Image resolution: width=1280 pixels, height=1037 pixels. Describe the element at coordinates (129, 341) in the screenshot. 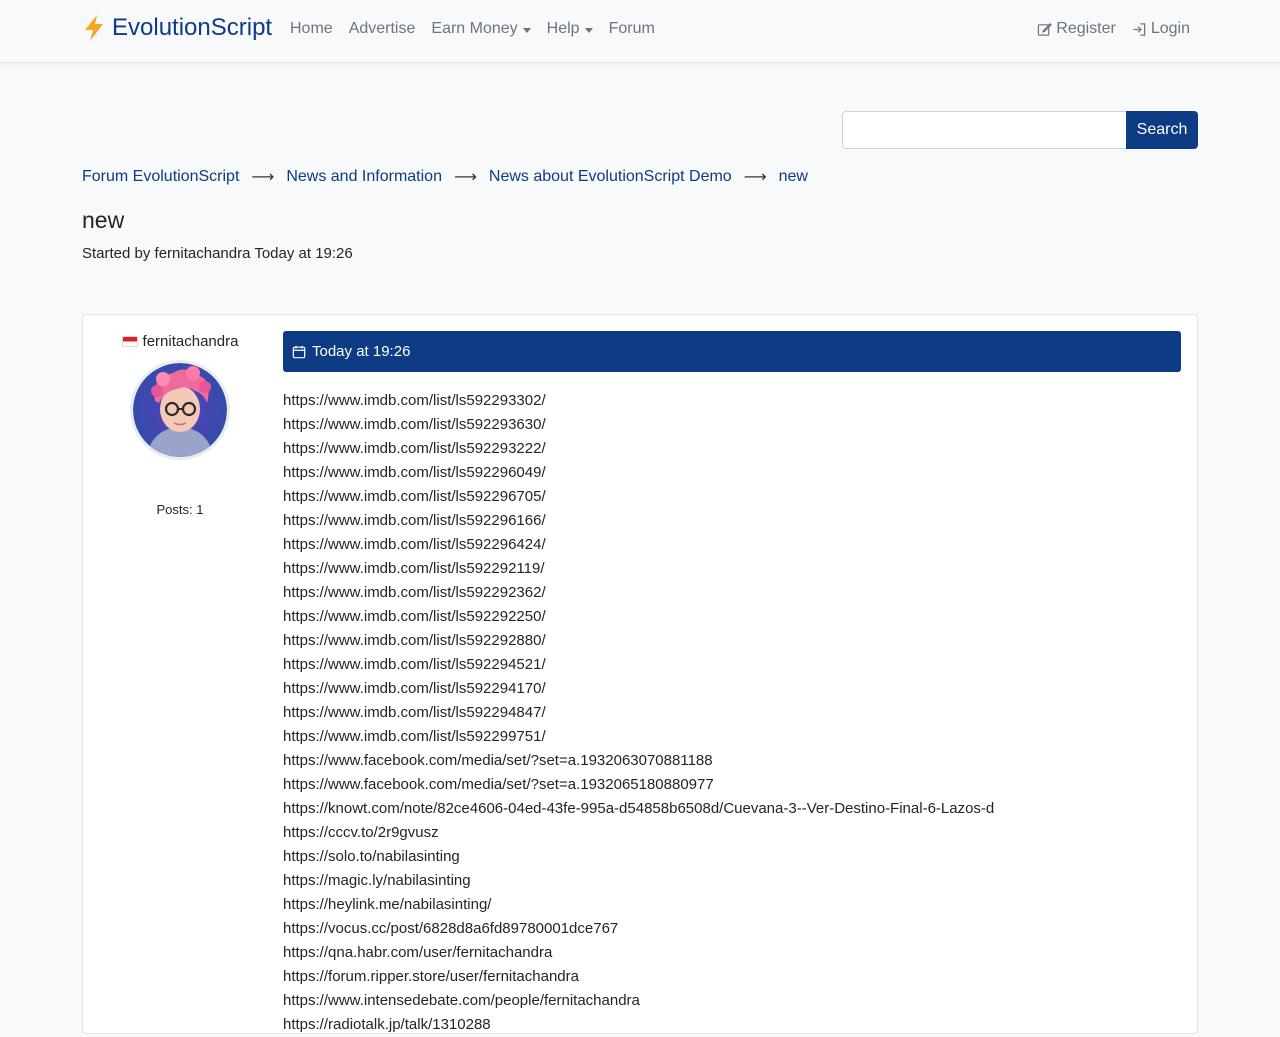

I see `indonesia-flag-icon` at that location.